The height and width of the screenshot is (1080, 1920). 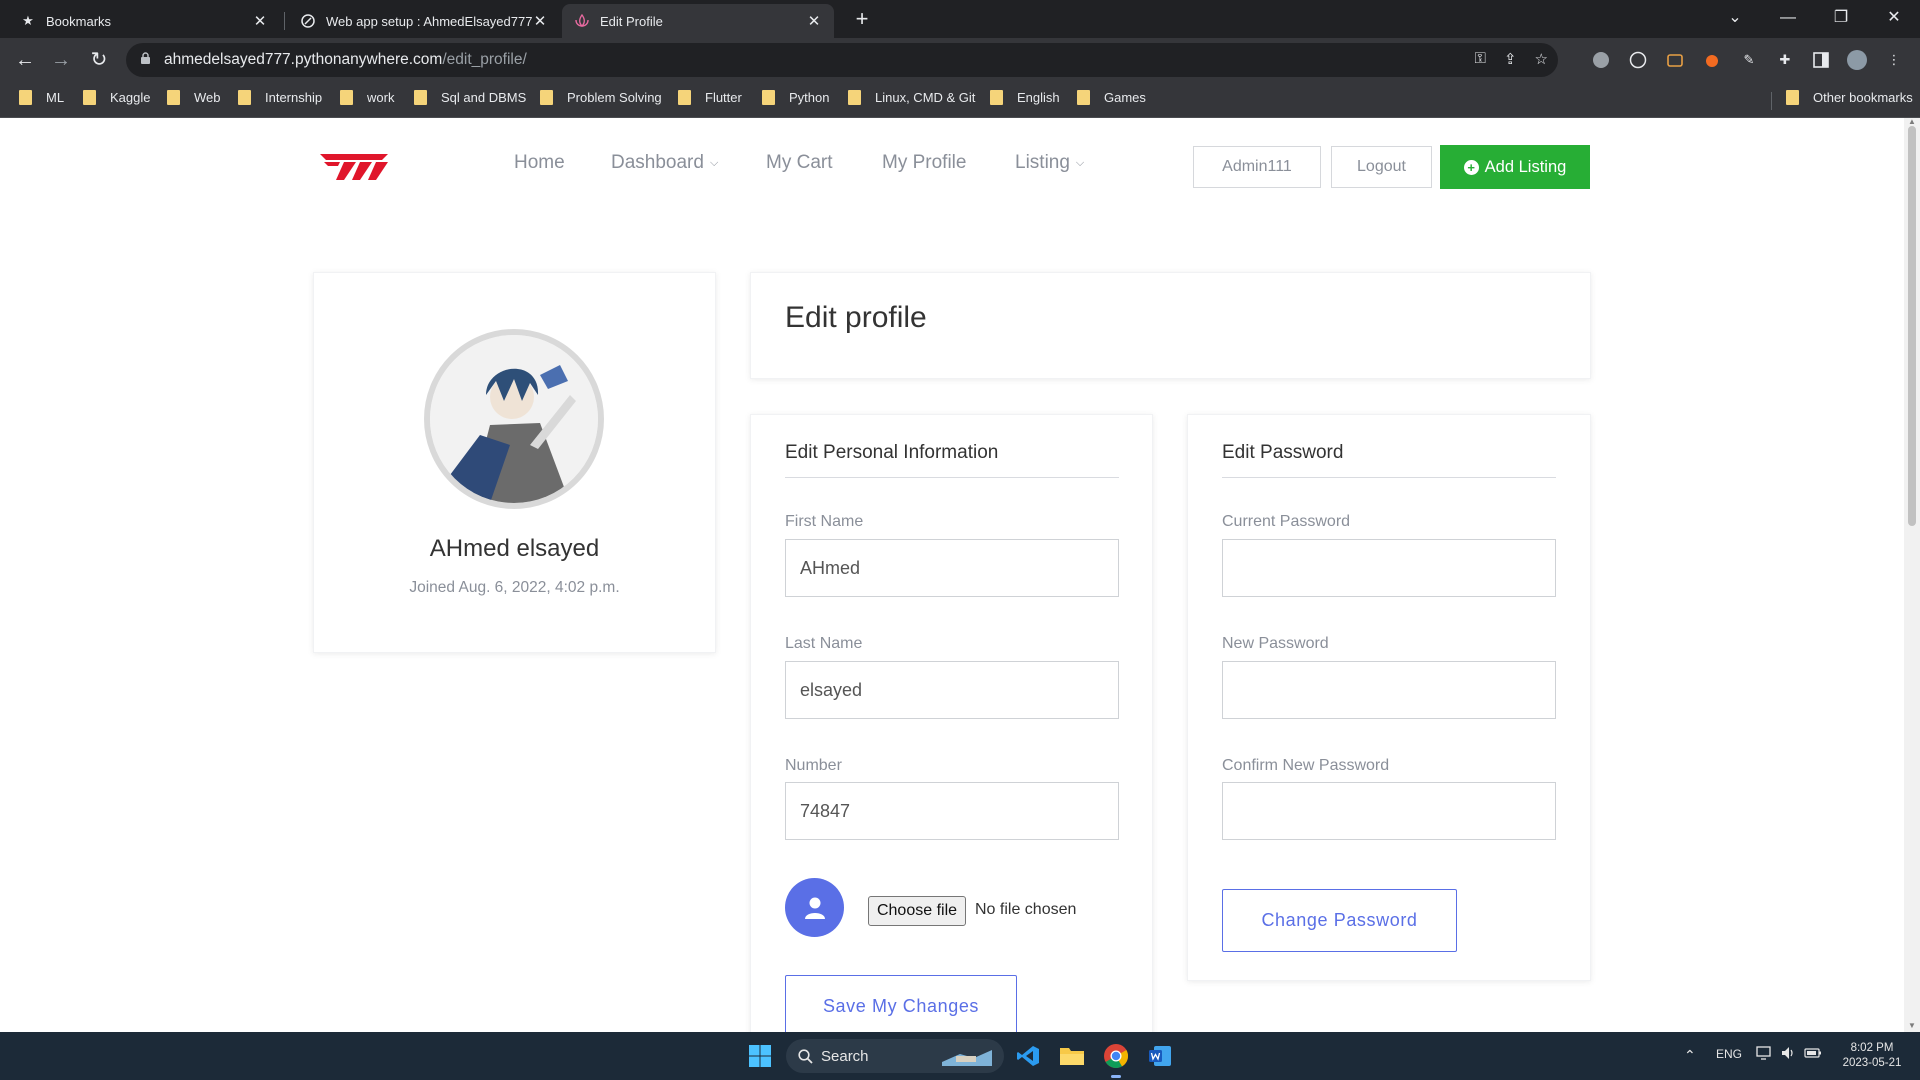 What do you see at coordinates (845, 1056) in the screenshot?
I see `search-label: Search` at bounding box center [845, 1056].